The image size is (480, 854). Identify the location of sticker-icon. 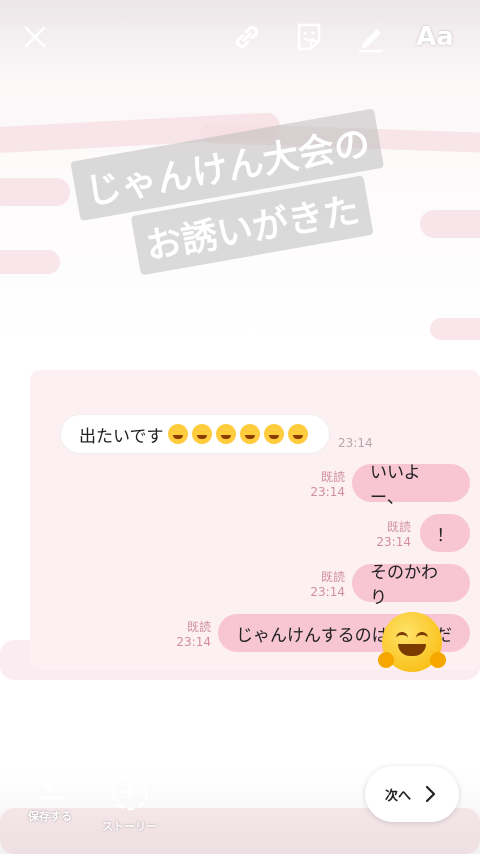
(309, 37).